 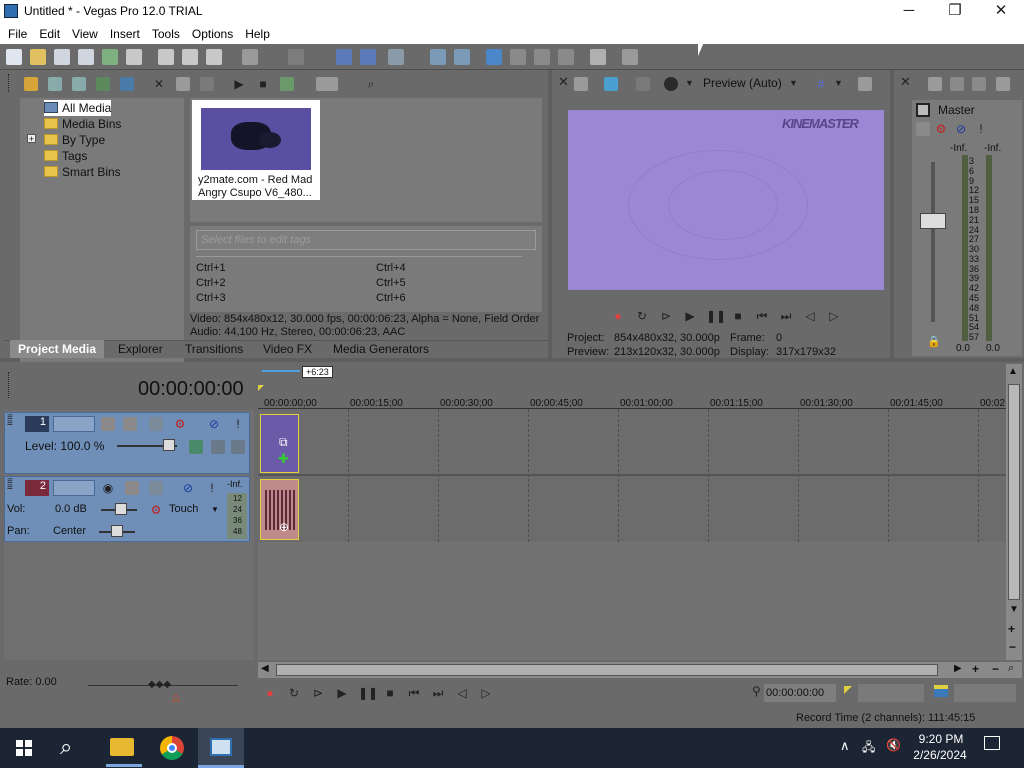 I want to click on audio-clip: ⊕, so click(x=279, y=509).